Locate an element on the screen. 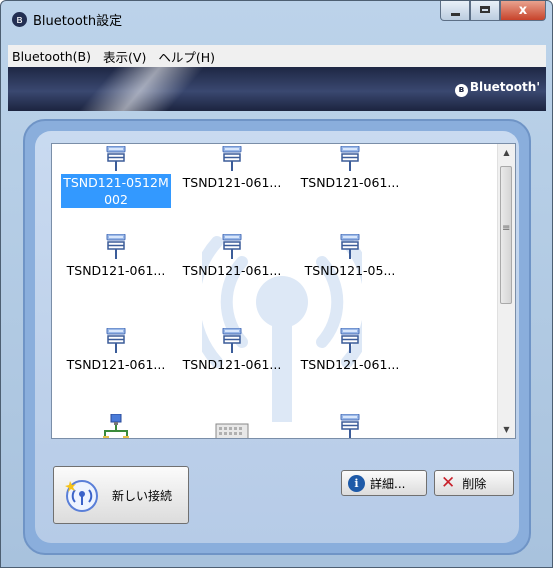 Image resolution: width=553 pixels, height=568 pixels. bluetooth-logo: ʙ Bluetooth' is located at coordinates (497, 88).